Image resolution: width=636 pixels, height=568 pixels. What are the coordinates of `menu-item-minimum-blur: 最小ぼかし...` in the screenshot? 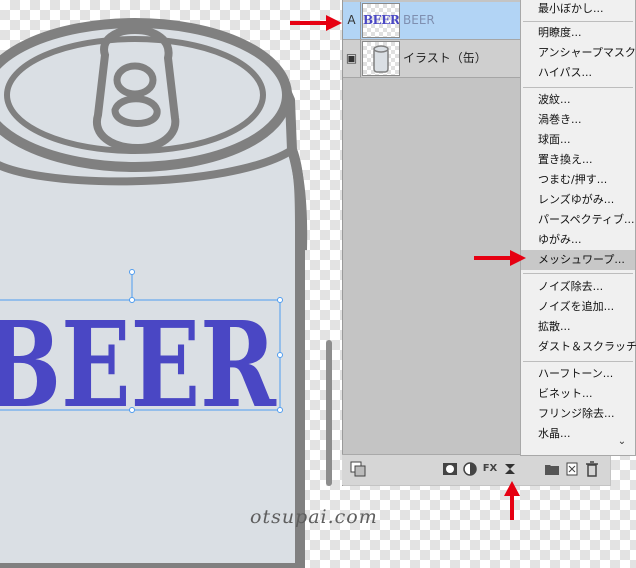 It's located at (578, 9).